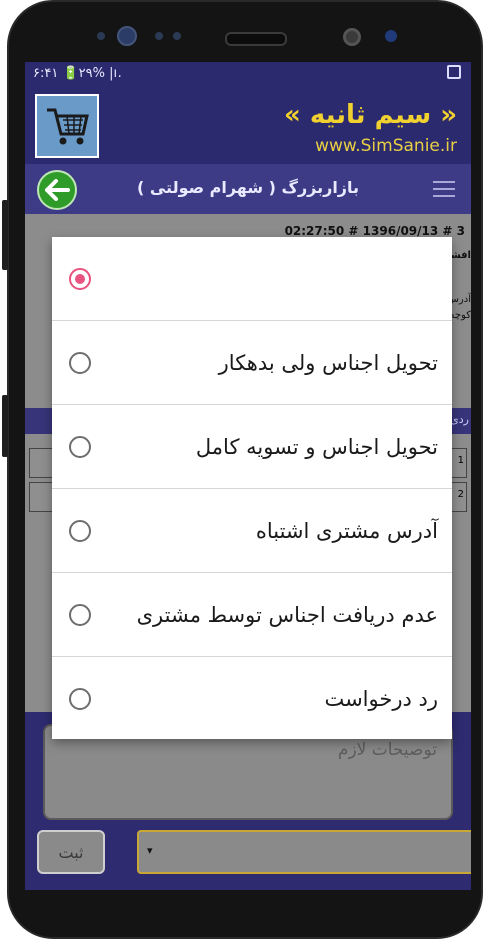 The width and height of the screenshot is (489, 939). I want to click on option-row: عدم دریافت اجناس توسط مشتری, so click(252, 615).